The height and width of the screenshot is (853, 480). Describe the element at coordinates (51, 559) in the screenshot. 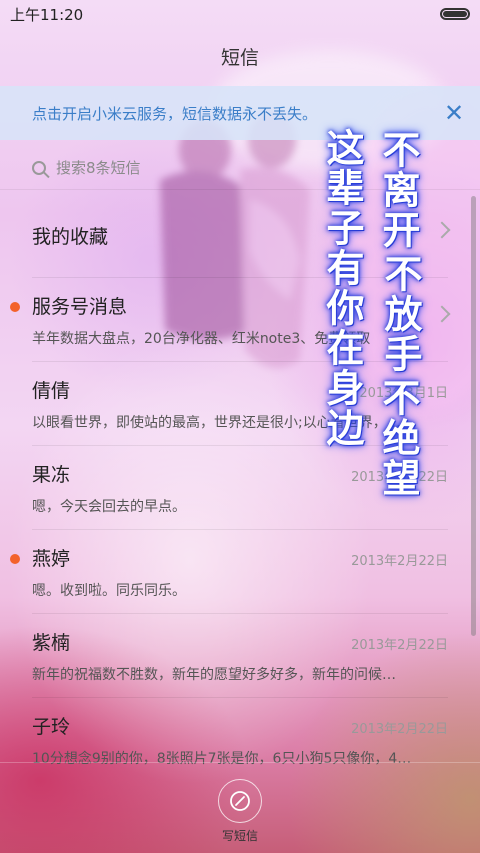

I see `contact-name: 燕婷` at that location.